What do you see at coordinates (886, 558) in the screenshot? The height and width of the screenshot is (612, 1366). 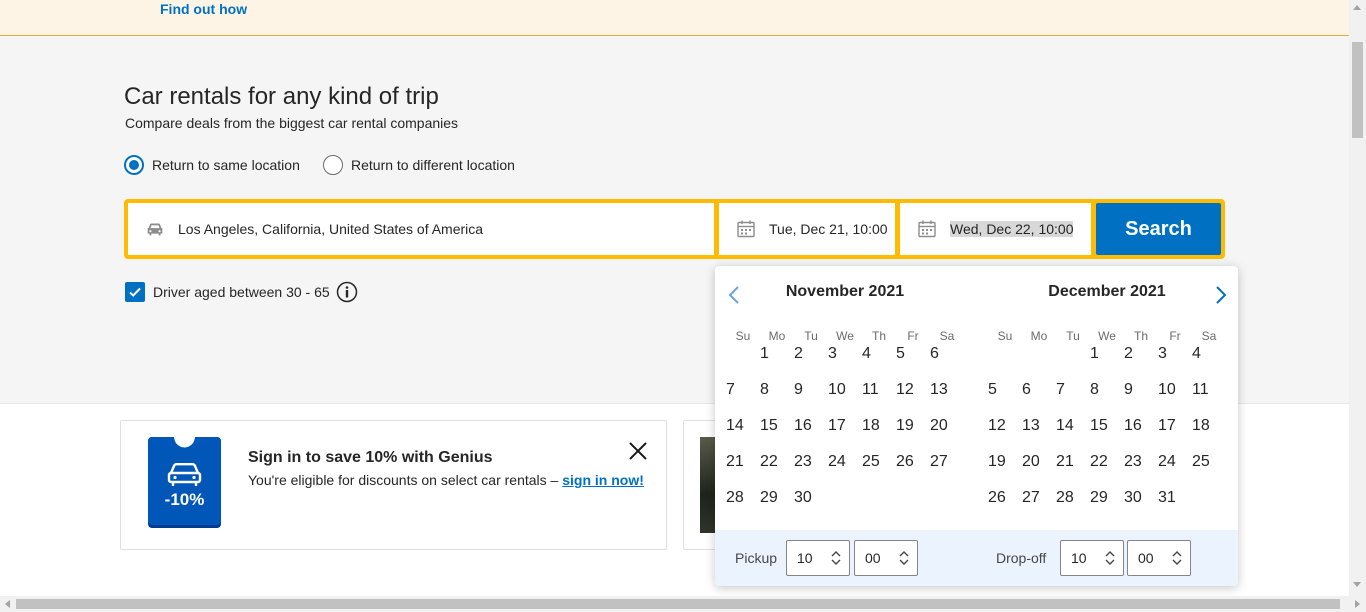 I see `pickup-minute-select: 00` at bounding box center [886, 558].